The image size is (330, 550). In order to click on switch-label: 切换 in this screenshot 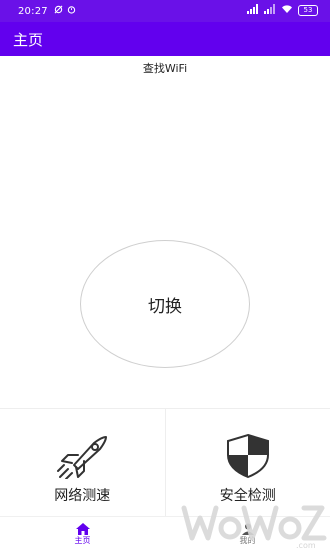, I will do `click(165, 306)`.